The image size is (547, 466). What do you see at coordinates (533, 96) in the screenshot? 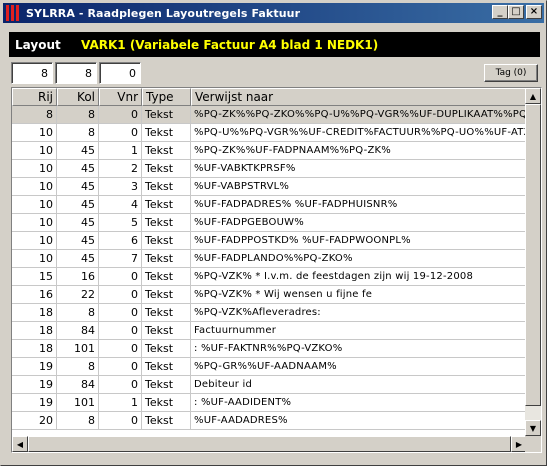
I see `scroll-up-button: ▲` at bounding box center [533, 96].